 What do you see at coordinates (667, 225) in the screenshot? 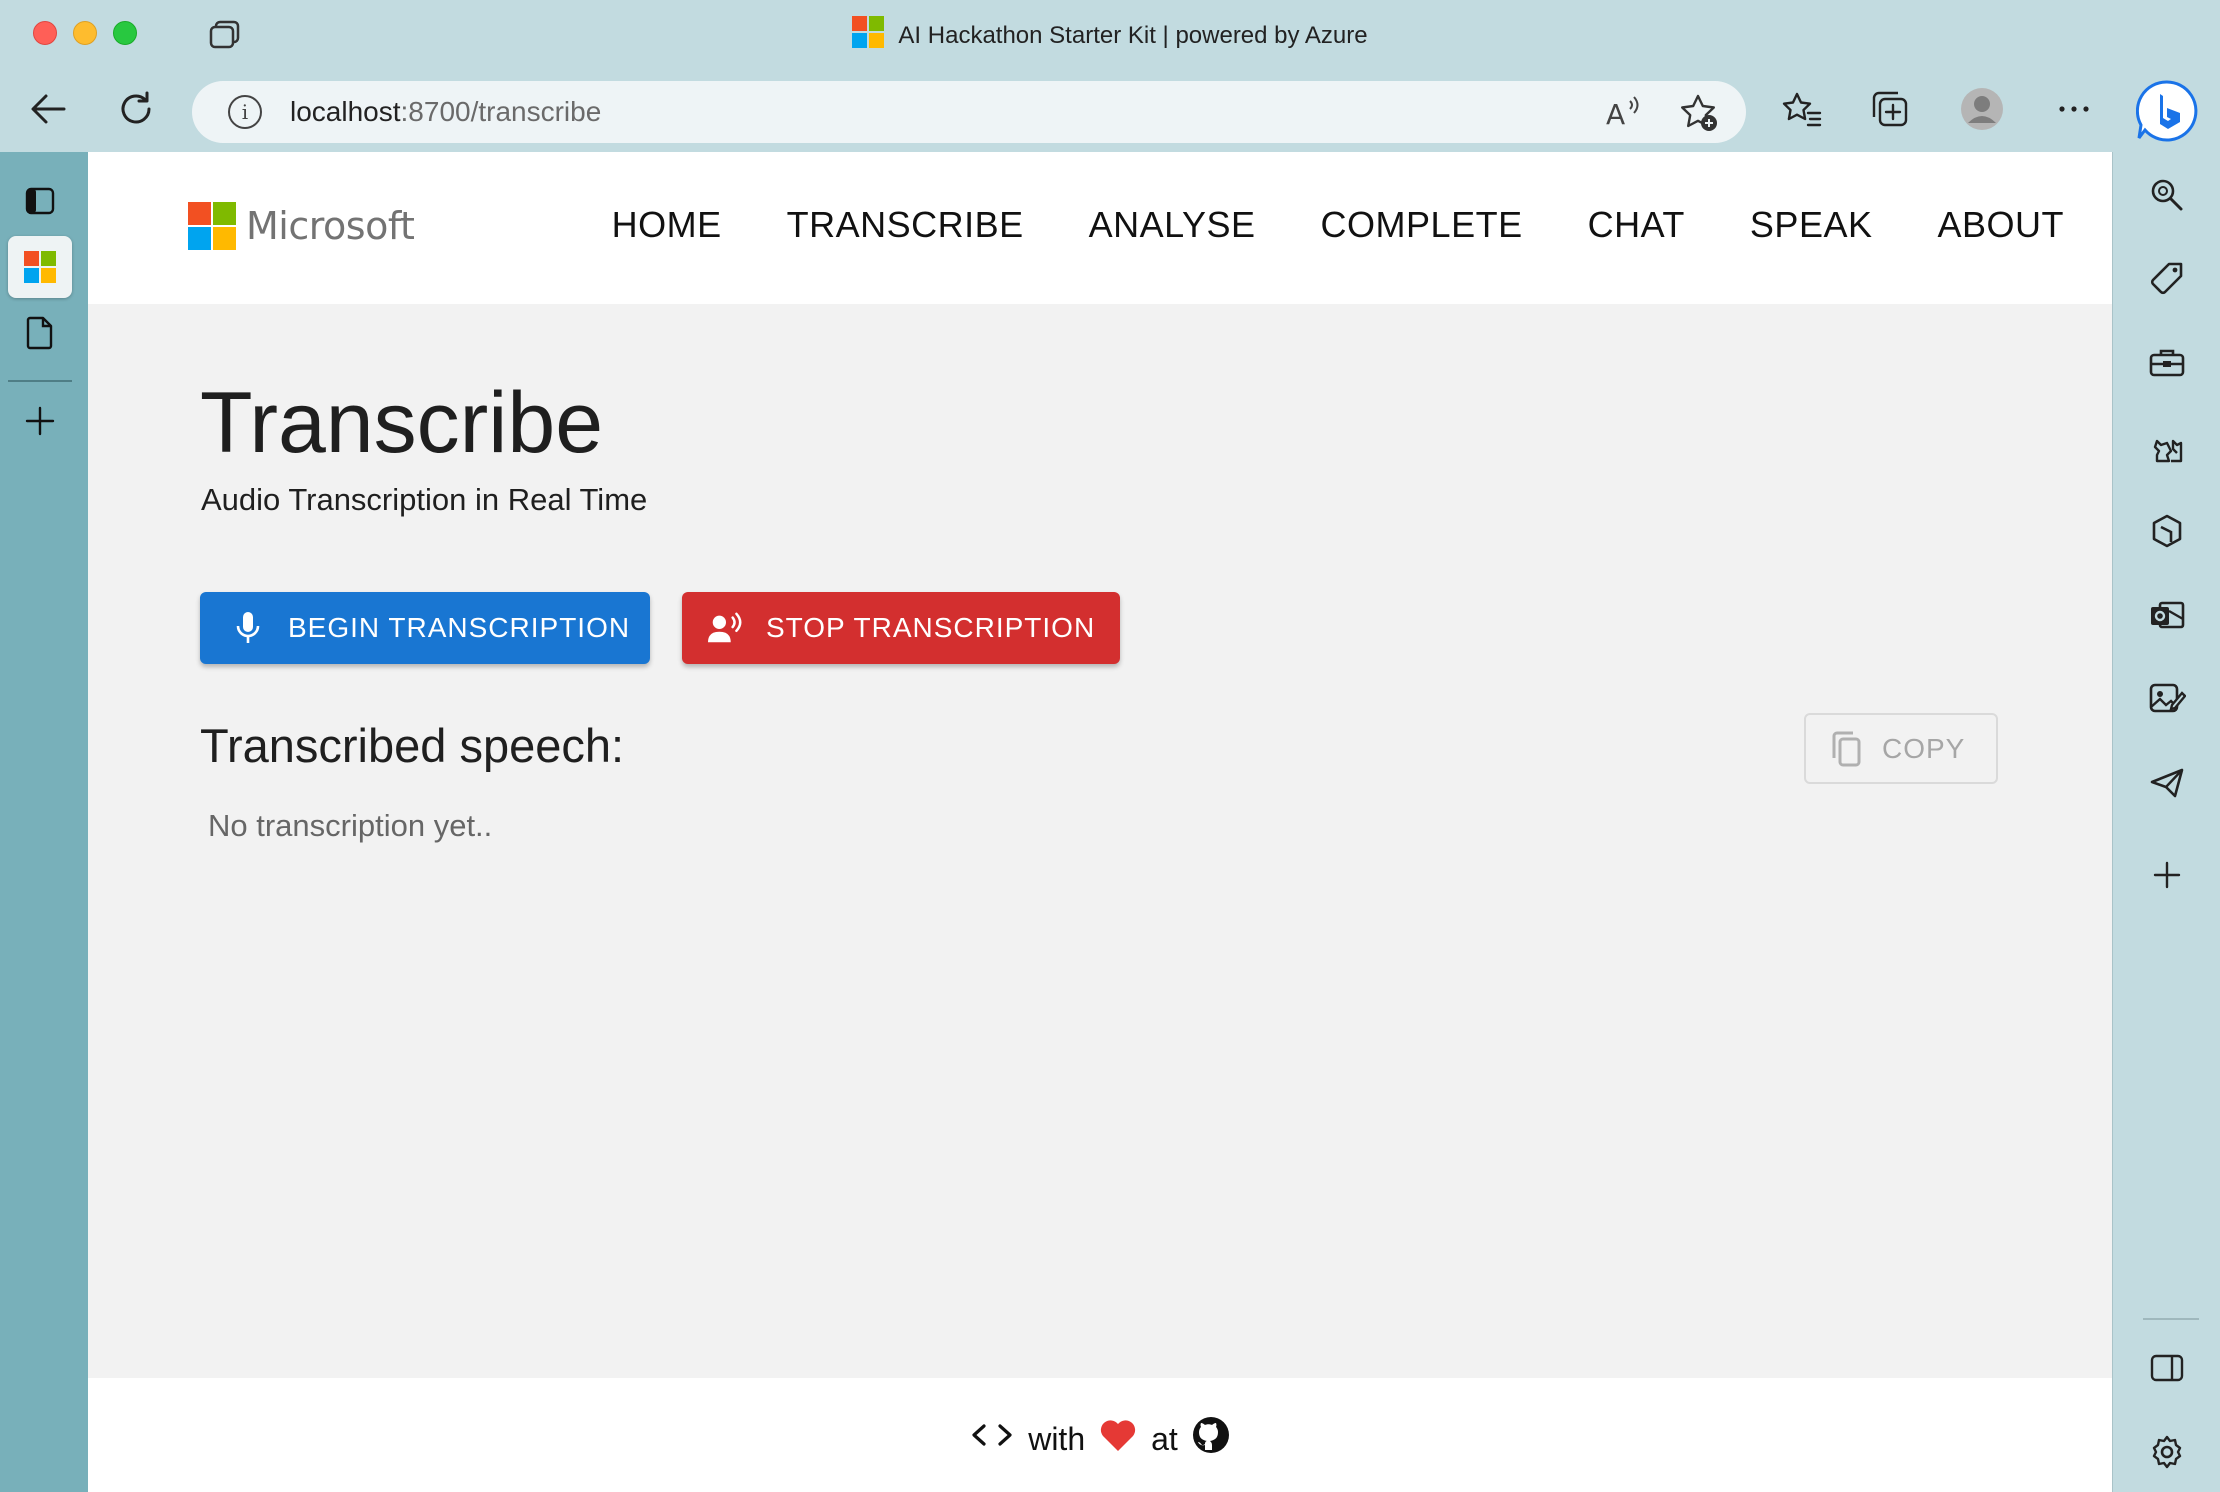
I see `nav-home: HOME` at bounding box center [667, 225].